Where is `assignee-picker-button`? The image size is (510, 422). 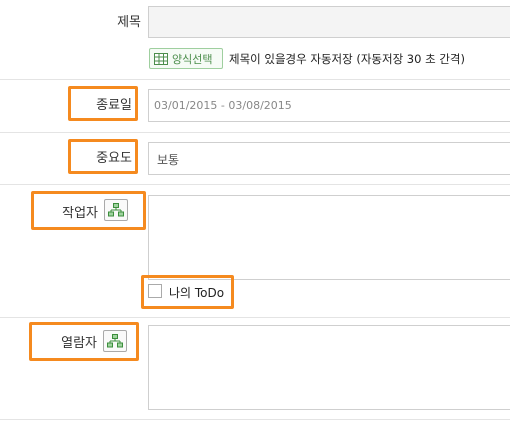
assignee-picker-button is located at coordinates (116, 210).